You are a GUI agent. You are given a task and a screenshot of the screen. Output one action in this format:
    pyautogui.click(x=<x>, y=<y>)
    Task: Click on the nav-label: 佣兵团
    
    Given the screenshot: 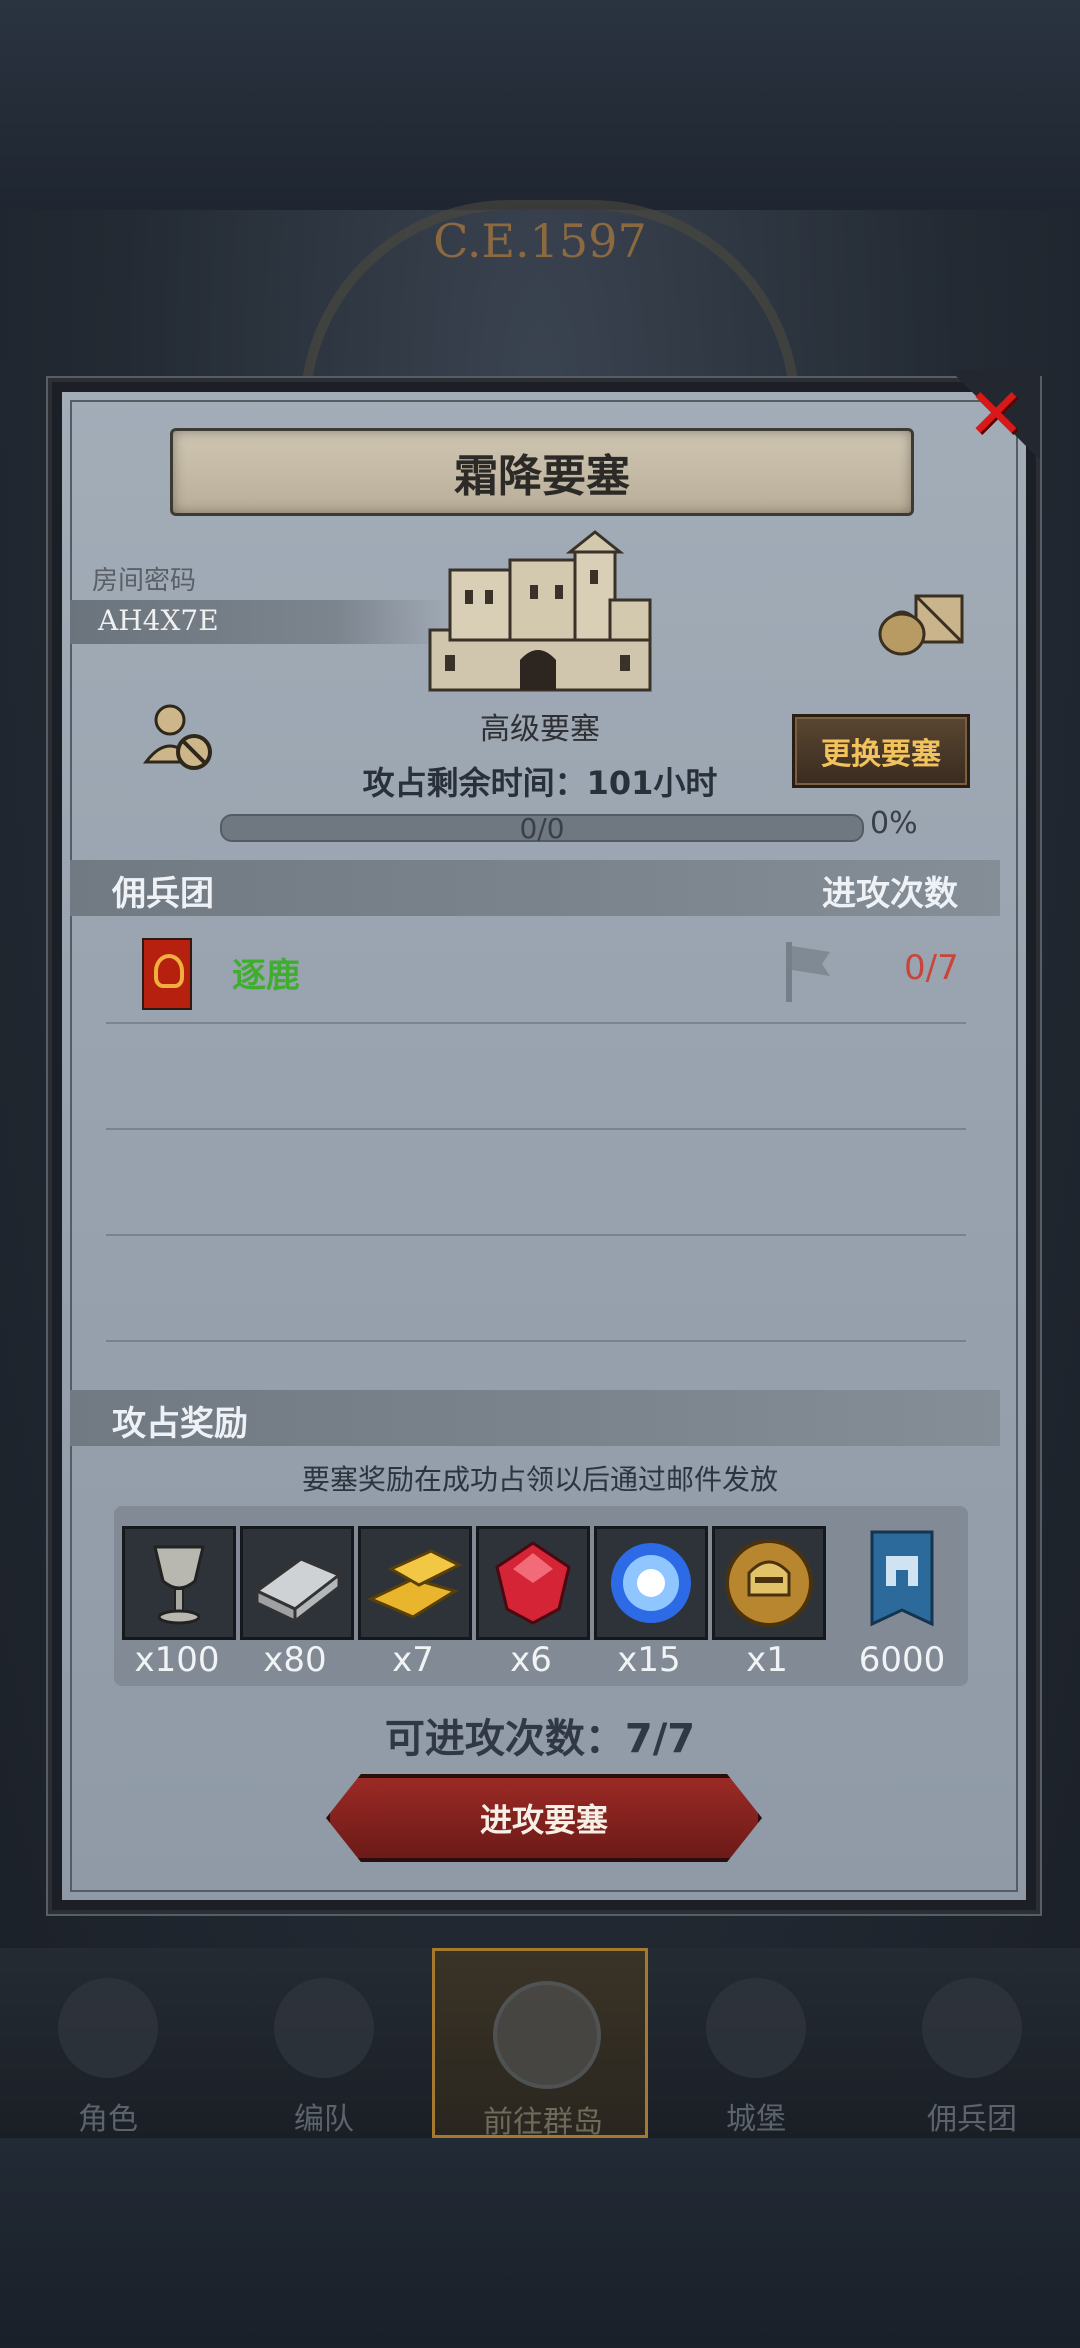 What is the action you would take?
    pyautogui.click(x=972, y=2119)
    